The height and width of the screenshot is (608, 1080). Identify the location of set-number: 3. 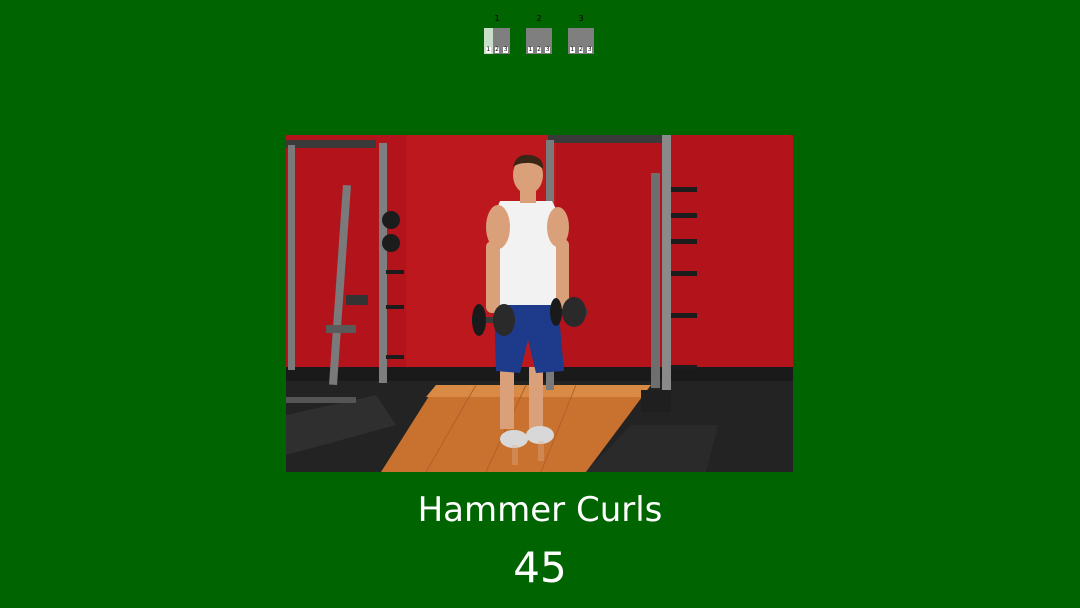
(581, 18).